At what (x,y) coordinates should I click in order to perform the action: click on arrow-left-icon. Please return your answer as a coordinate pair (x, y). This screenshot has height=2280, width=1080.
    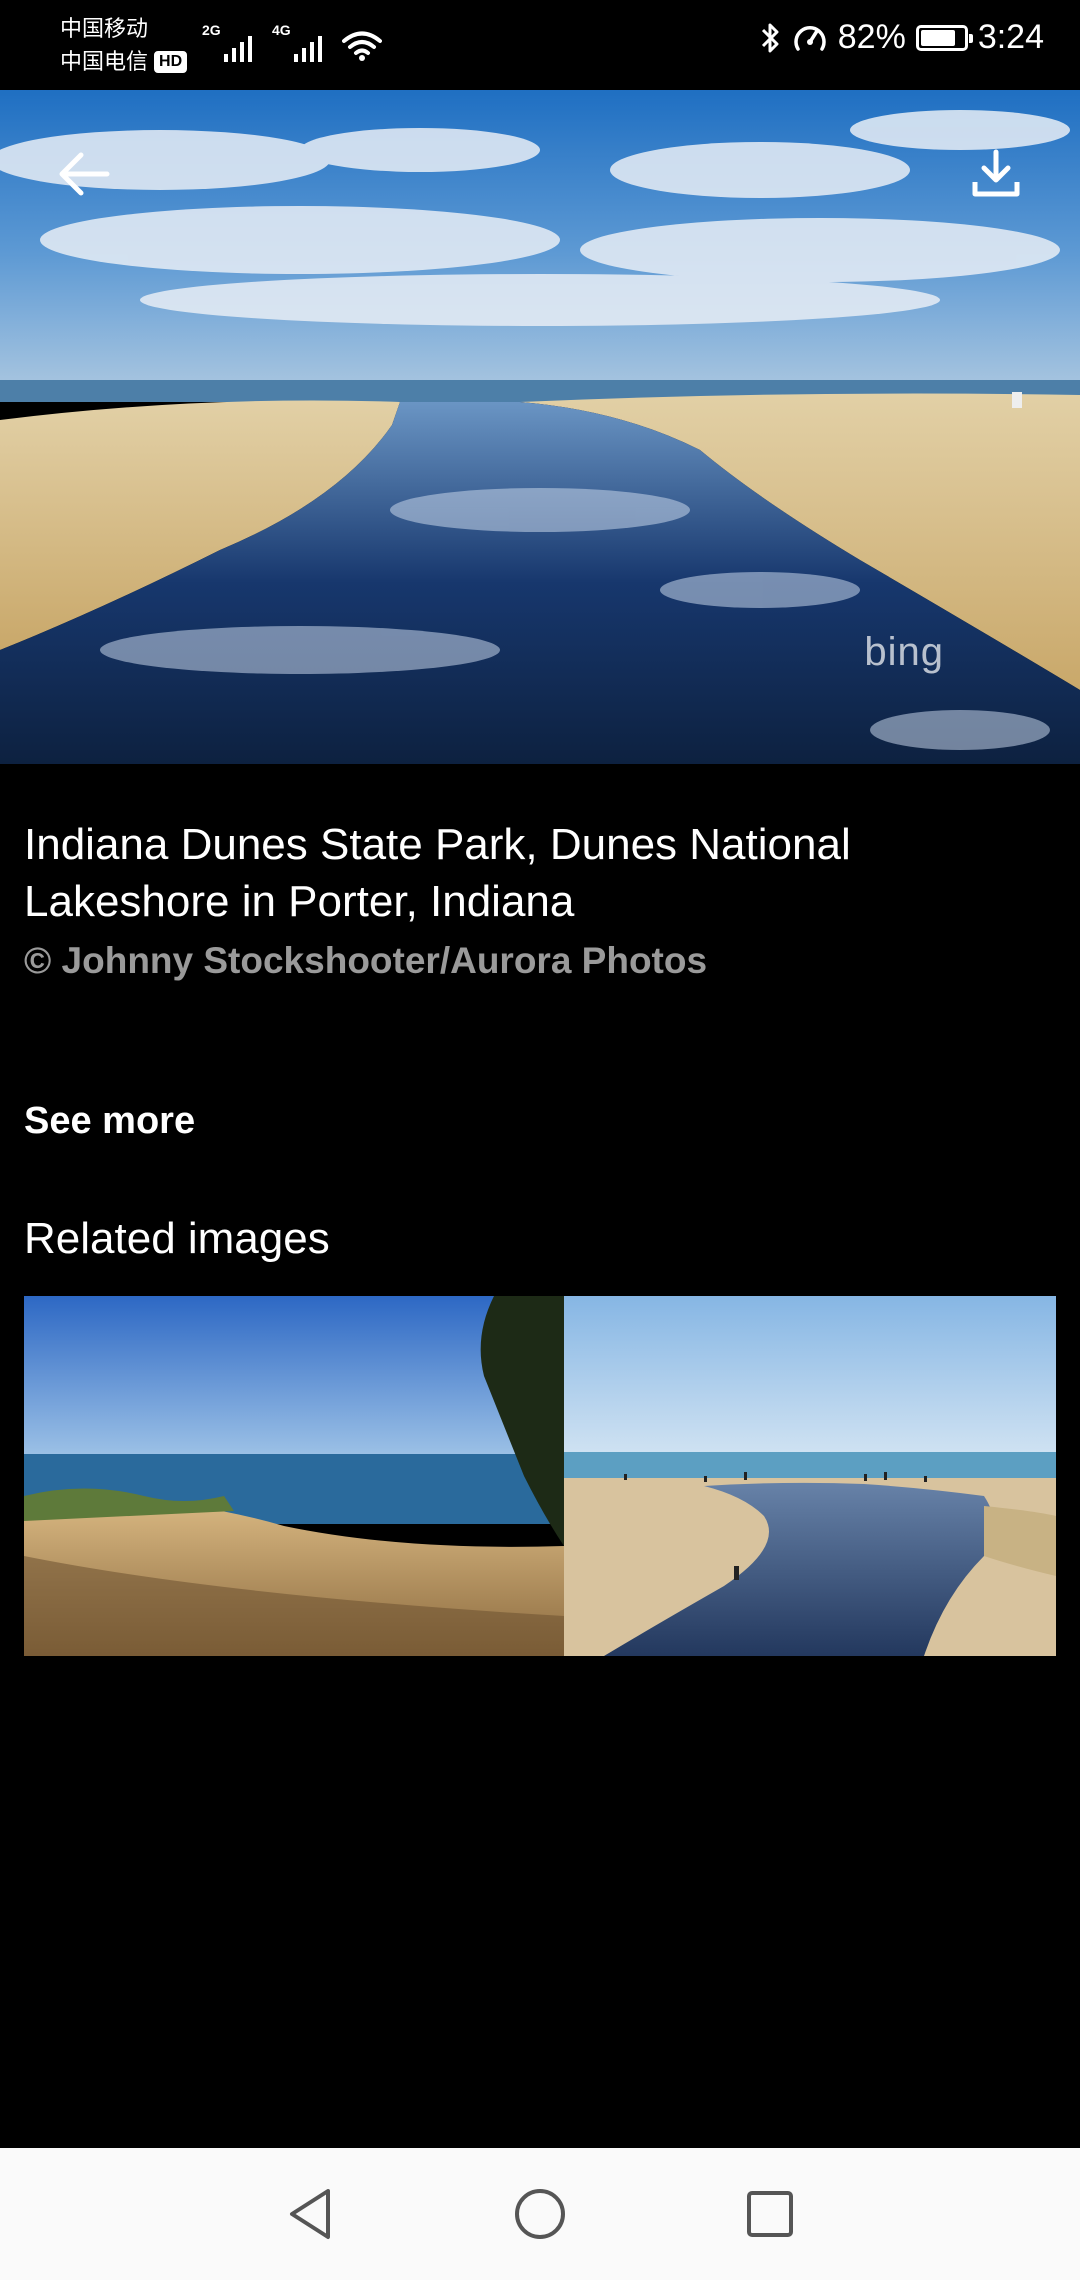
    Looking at the image, I should click on (84, 174).